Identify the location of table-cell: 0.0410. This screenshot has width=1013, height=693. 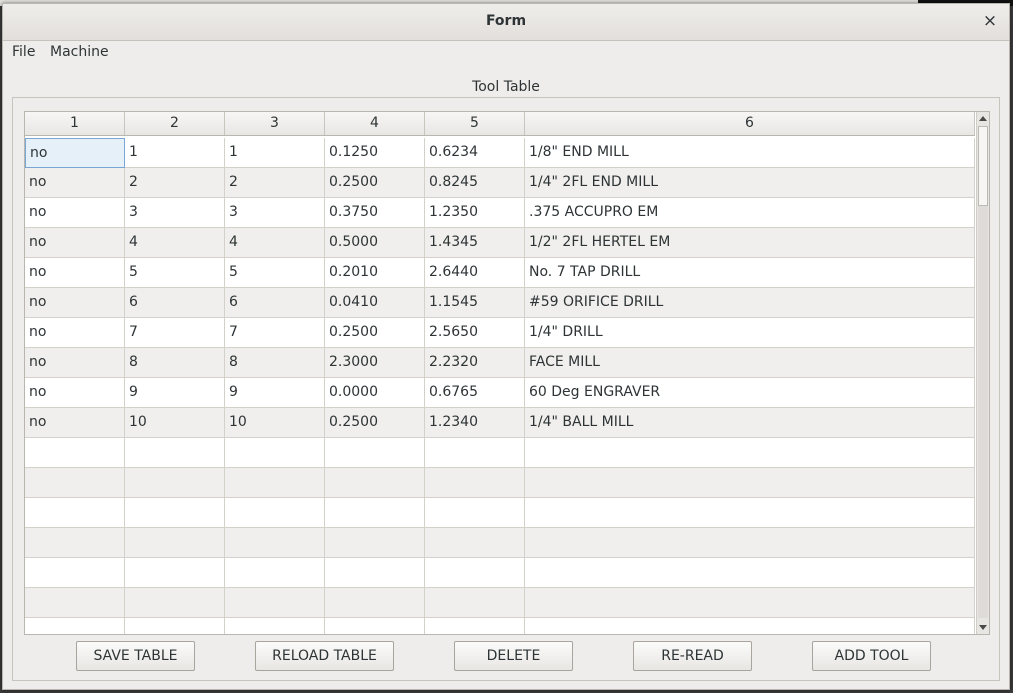
(375, 303).